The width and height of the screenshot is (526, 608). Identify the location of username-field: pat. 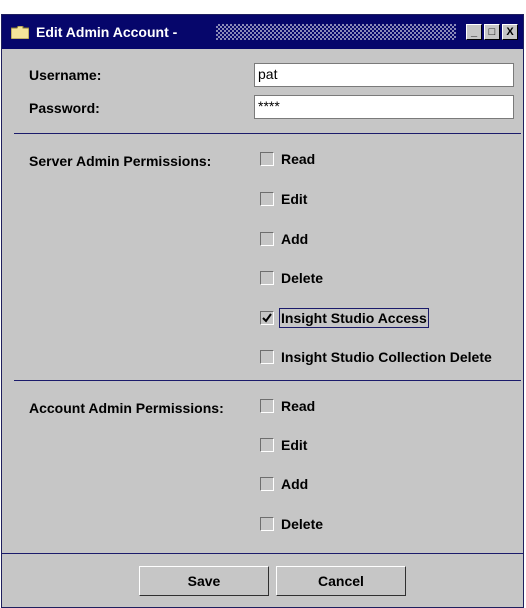
(384, 75).